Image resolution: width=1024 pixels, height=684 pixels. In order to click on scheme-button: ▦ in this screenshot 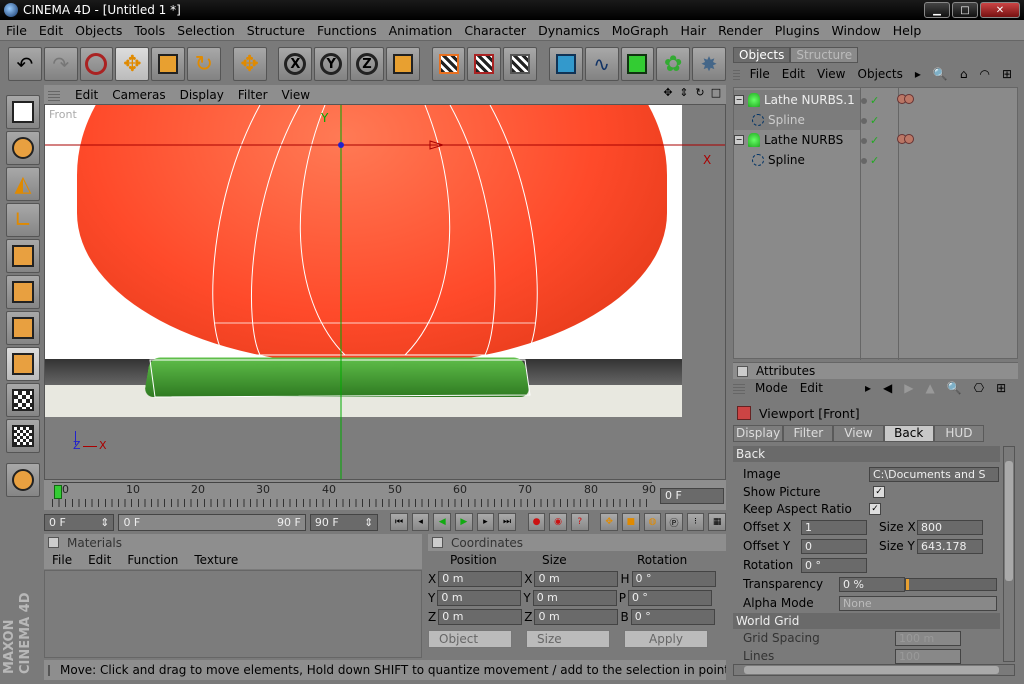, I will do `click(717, 522)`.